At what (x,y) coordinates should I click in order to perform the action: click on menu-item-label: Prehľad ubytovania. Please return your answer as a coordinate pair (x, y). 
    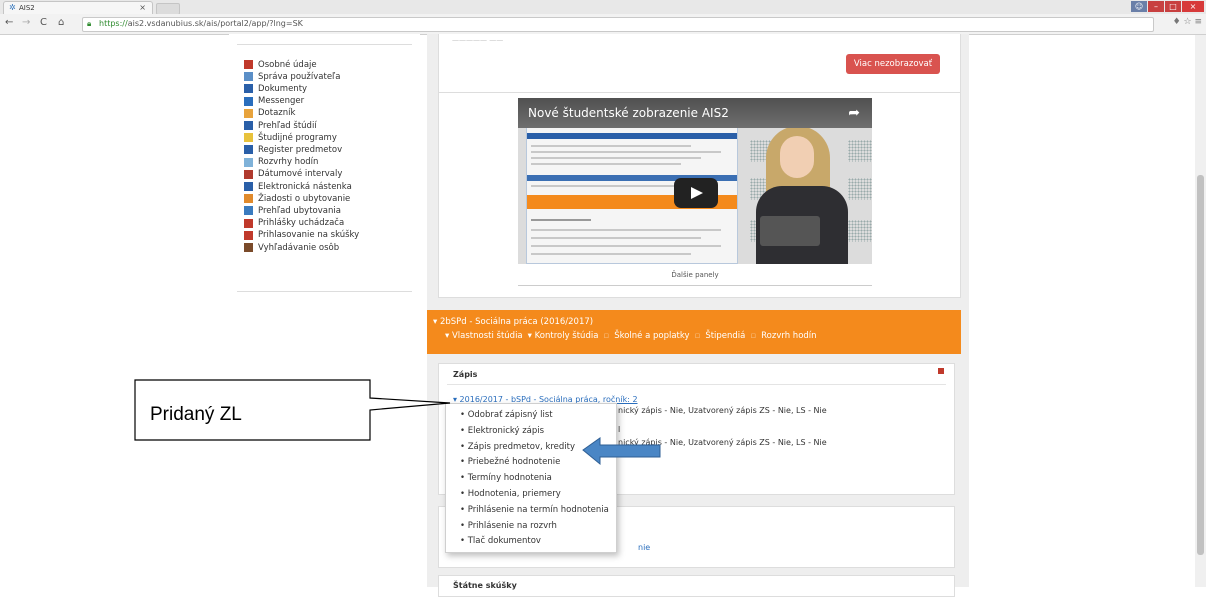
    Looking at the image, I should click on (299, 210).